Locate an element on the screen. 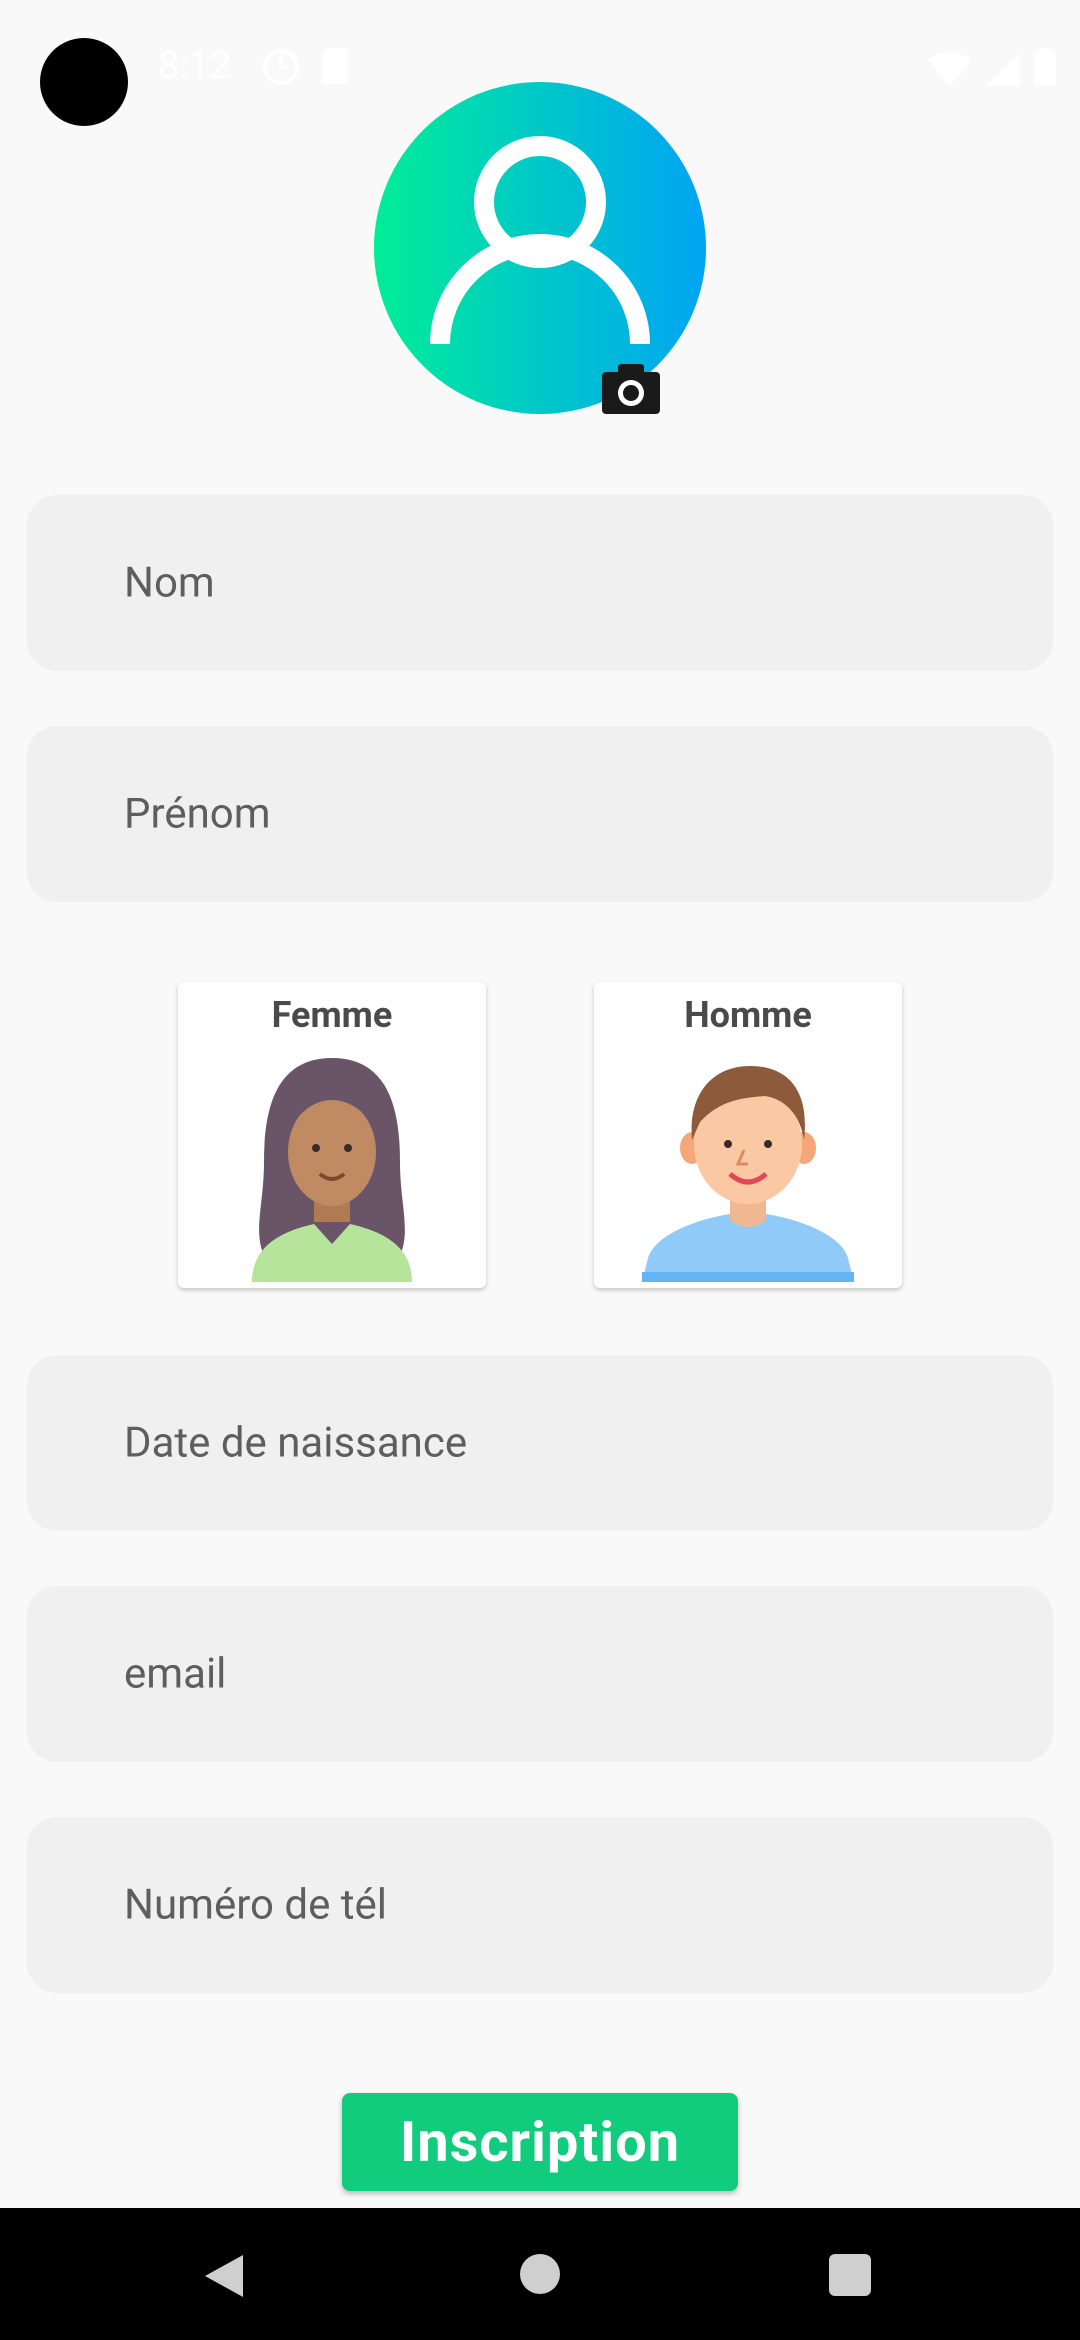  wifi-icon is located at coordinates (950, 69).